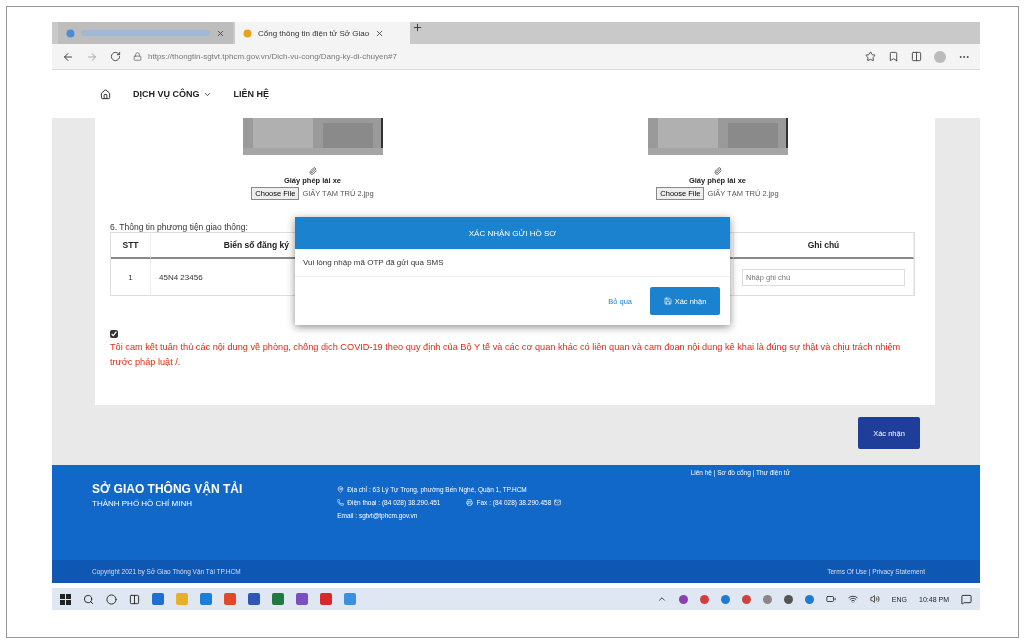 This screenshot has height=644, width=1025. Describe the element at coordinates (111, 599) in the screenshot. I see `circle-icon` at that location.